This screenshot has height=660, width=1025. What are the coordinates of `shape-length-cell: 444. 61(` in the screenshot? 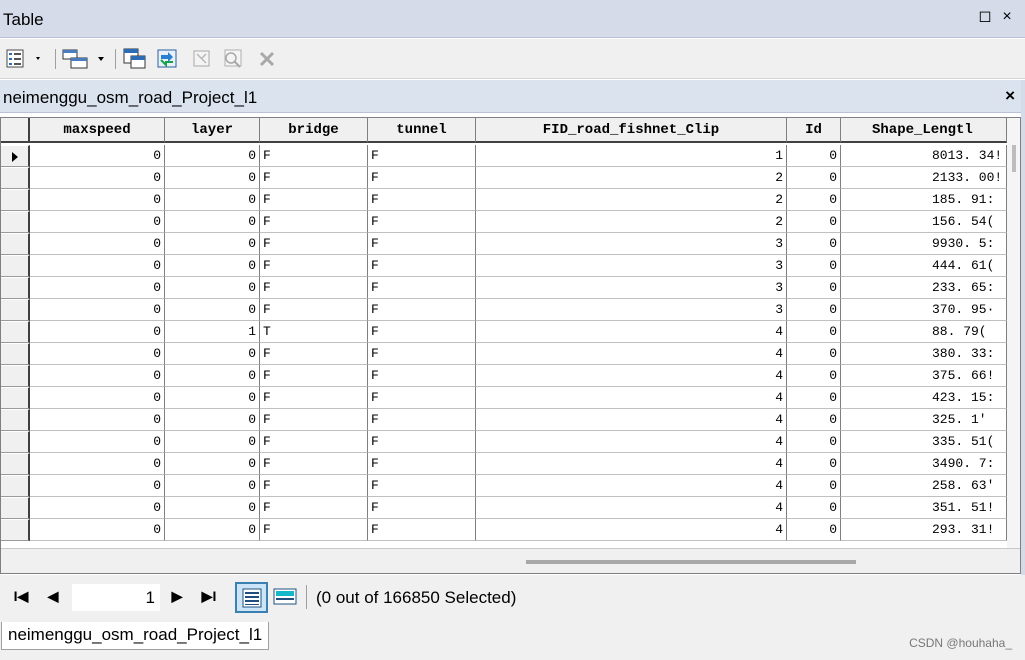 It's located at (924, 266).